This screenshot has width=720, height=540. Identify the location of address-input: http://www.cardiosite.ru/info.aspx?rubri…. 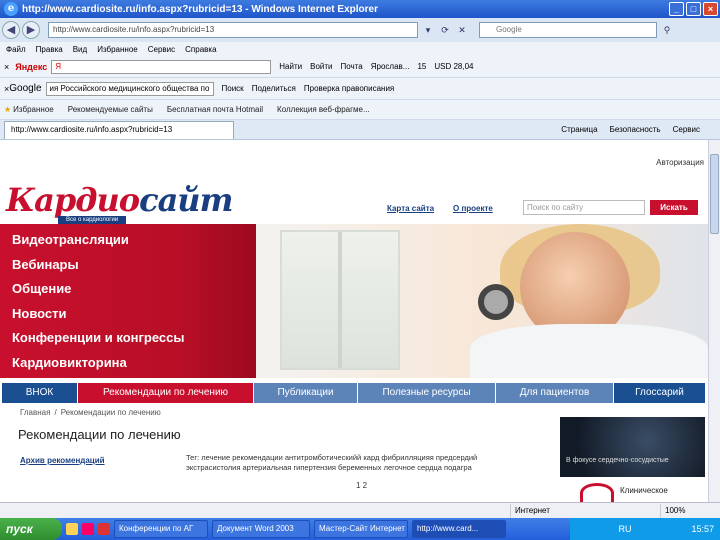
(233, 30).